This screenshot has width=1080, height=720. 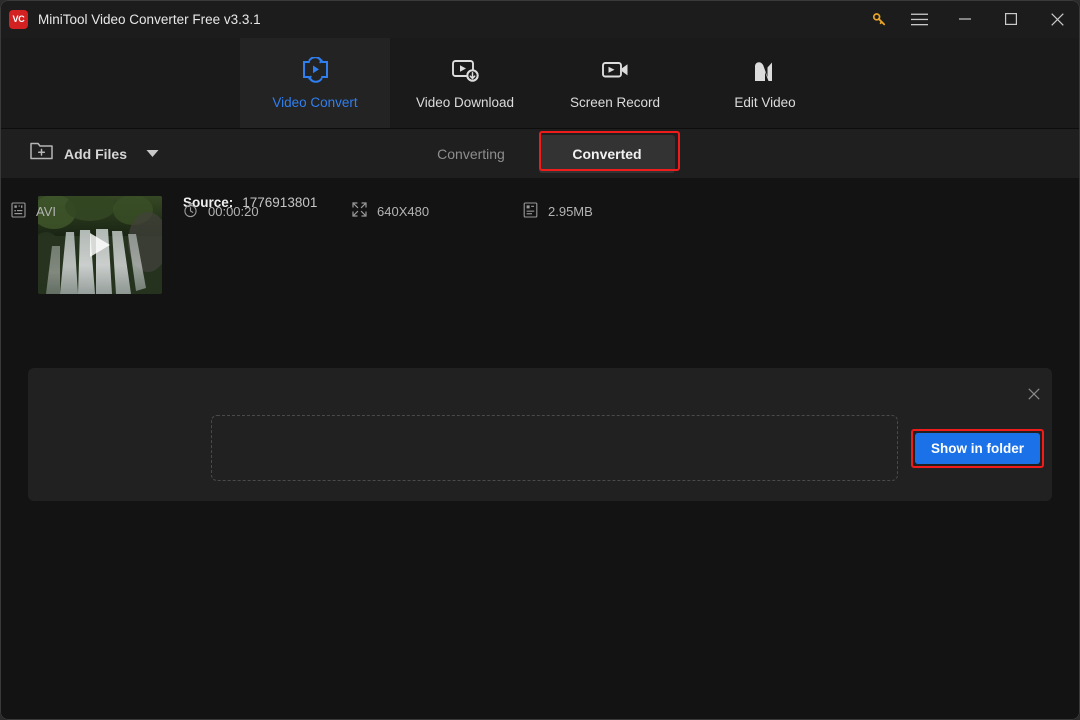 I want to click on nav-tab-label: Video Download, so click(x=465, y=102).